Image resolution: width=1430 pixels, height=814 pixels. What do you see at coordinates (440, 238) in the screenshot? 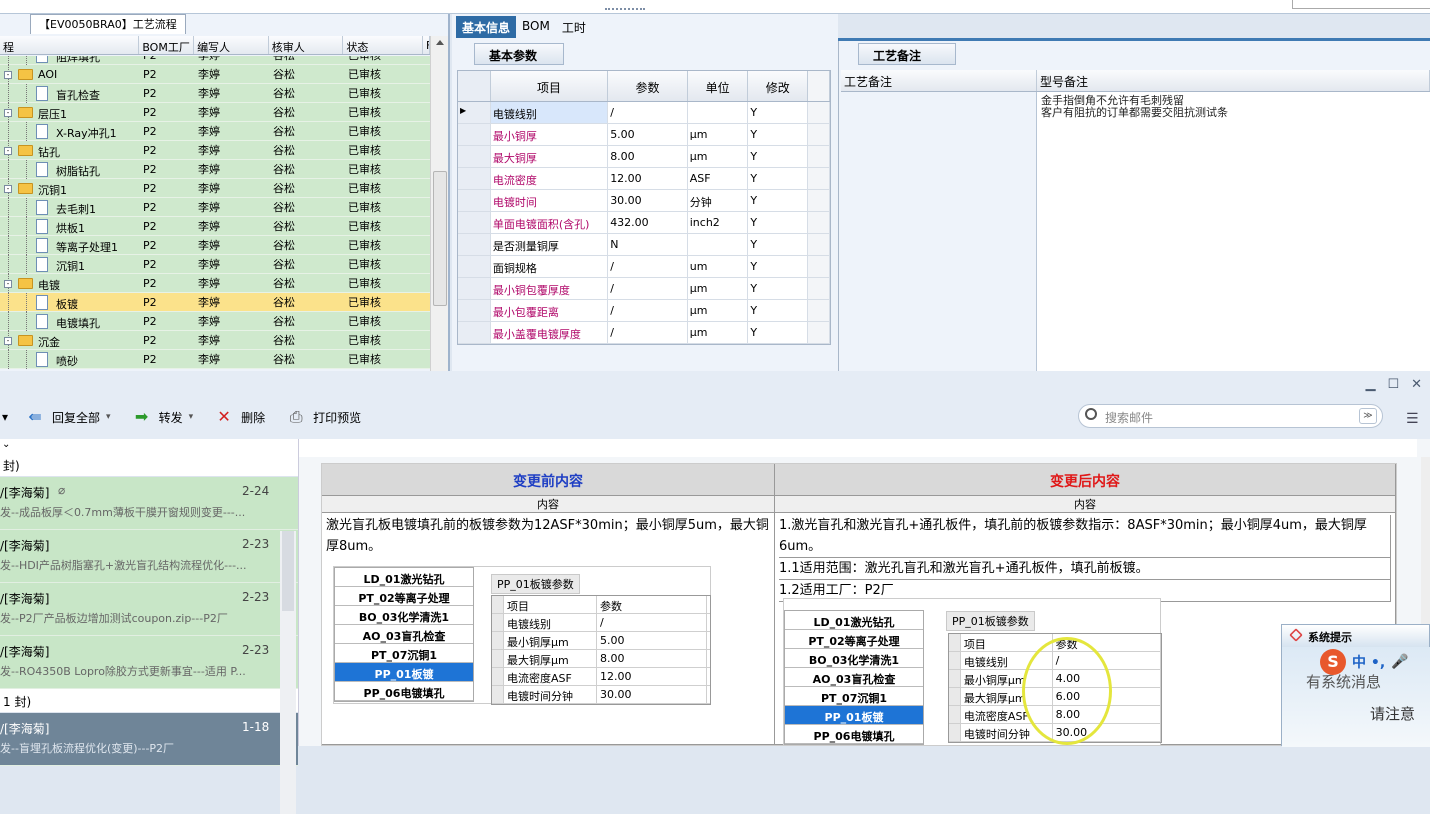
I see `scroll-thumb` at bounding box center [440, 238].